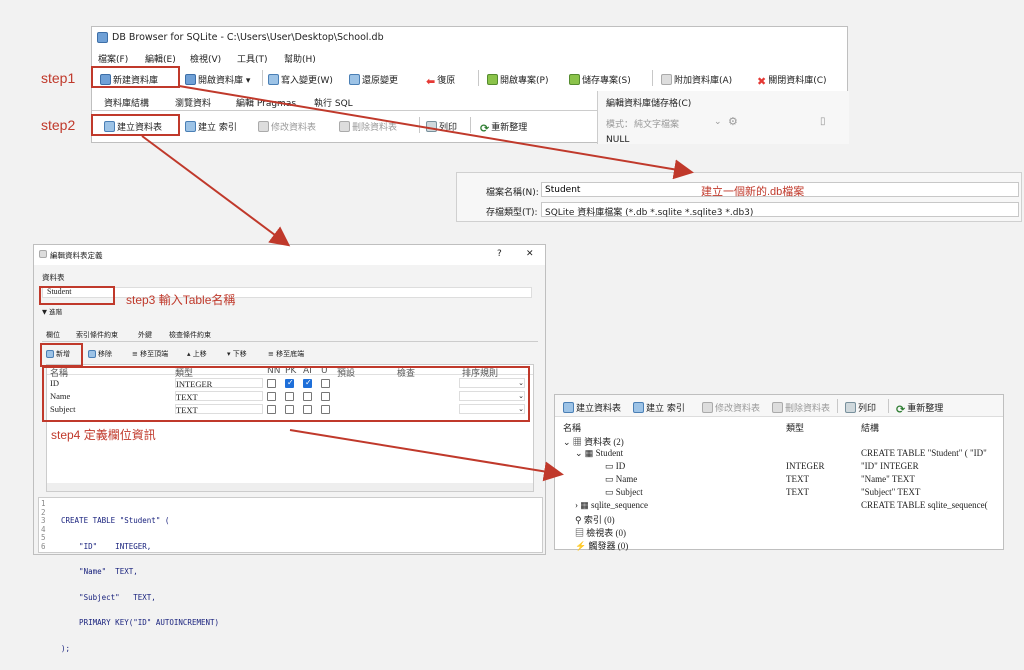 Image resolution: width=1024 pixels, height=670 pixels. I want to click on tree-item-label: › ▦ sqlite_sequence, so click(611, 505).